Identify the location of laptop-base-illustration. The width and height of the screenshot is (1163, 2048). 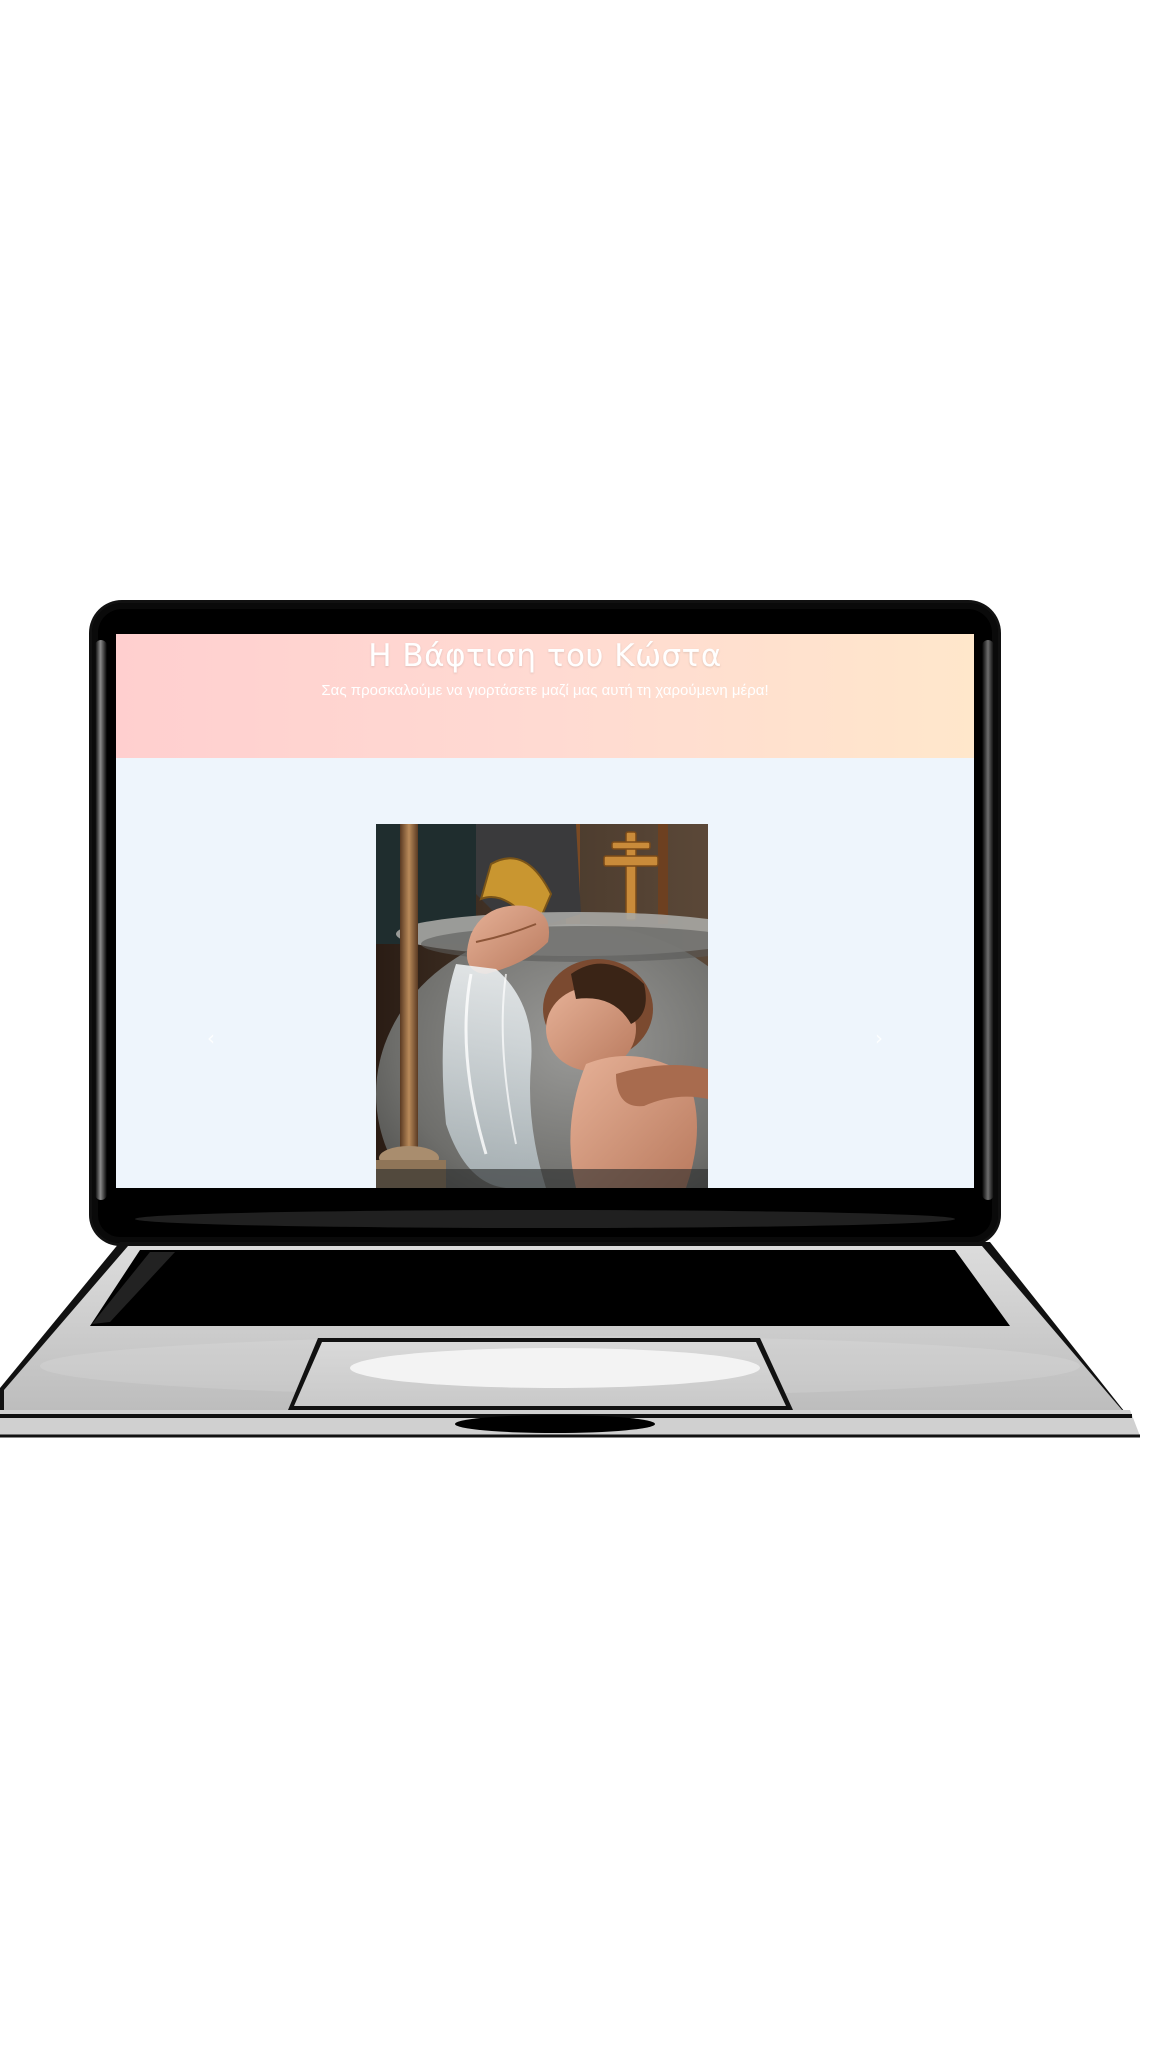
(570, 1340).